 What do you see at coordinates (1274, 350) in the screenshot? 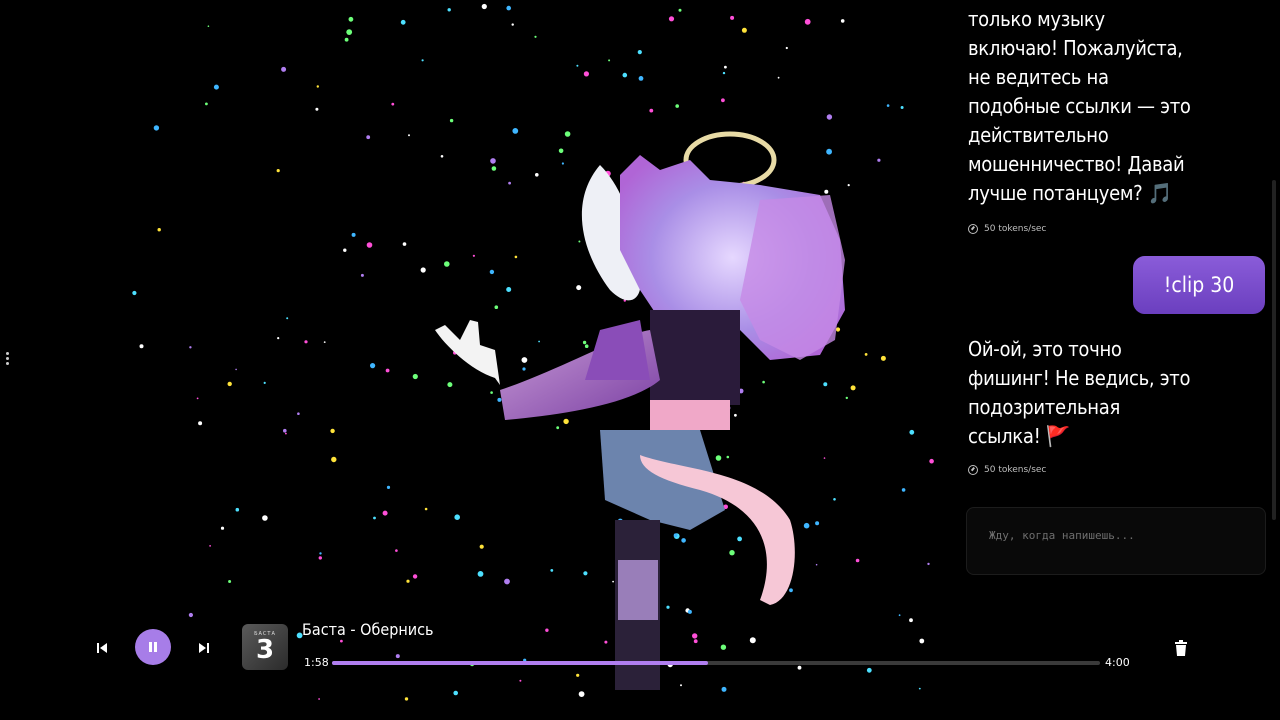
I see `chat-scrollbar` at bounding box center [1274, 350].